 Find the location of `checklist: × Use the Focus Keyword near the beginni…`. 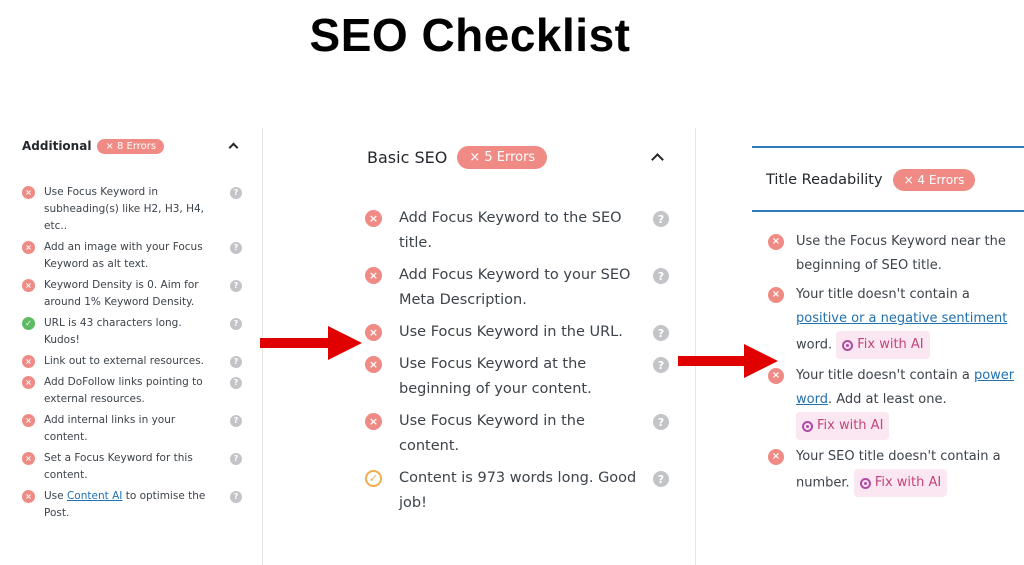

checklist: × Use the Focus Keyword near the beginni… is located at coordinates (895, 366).